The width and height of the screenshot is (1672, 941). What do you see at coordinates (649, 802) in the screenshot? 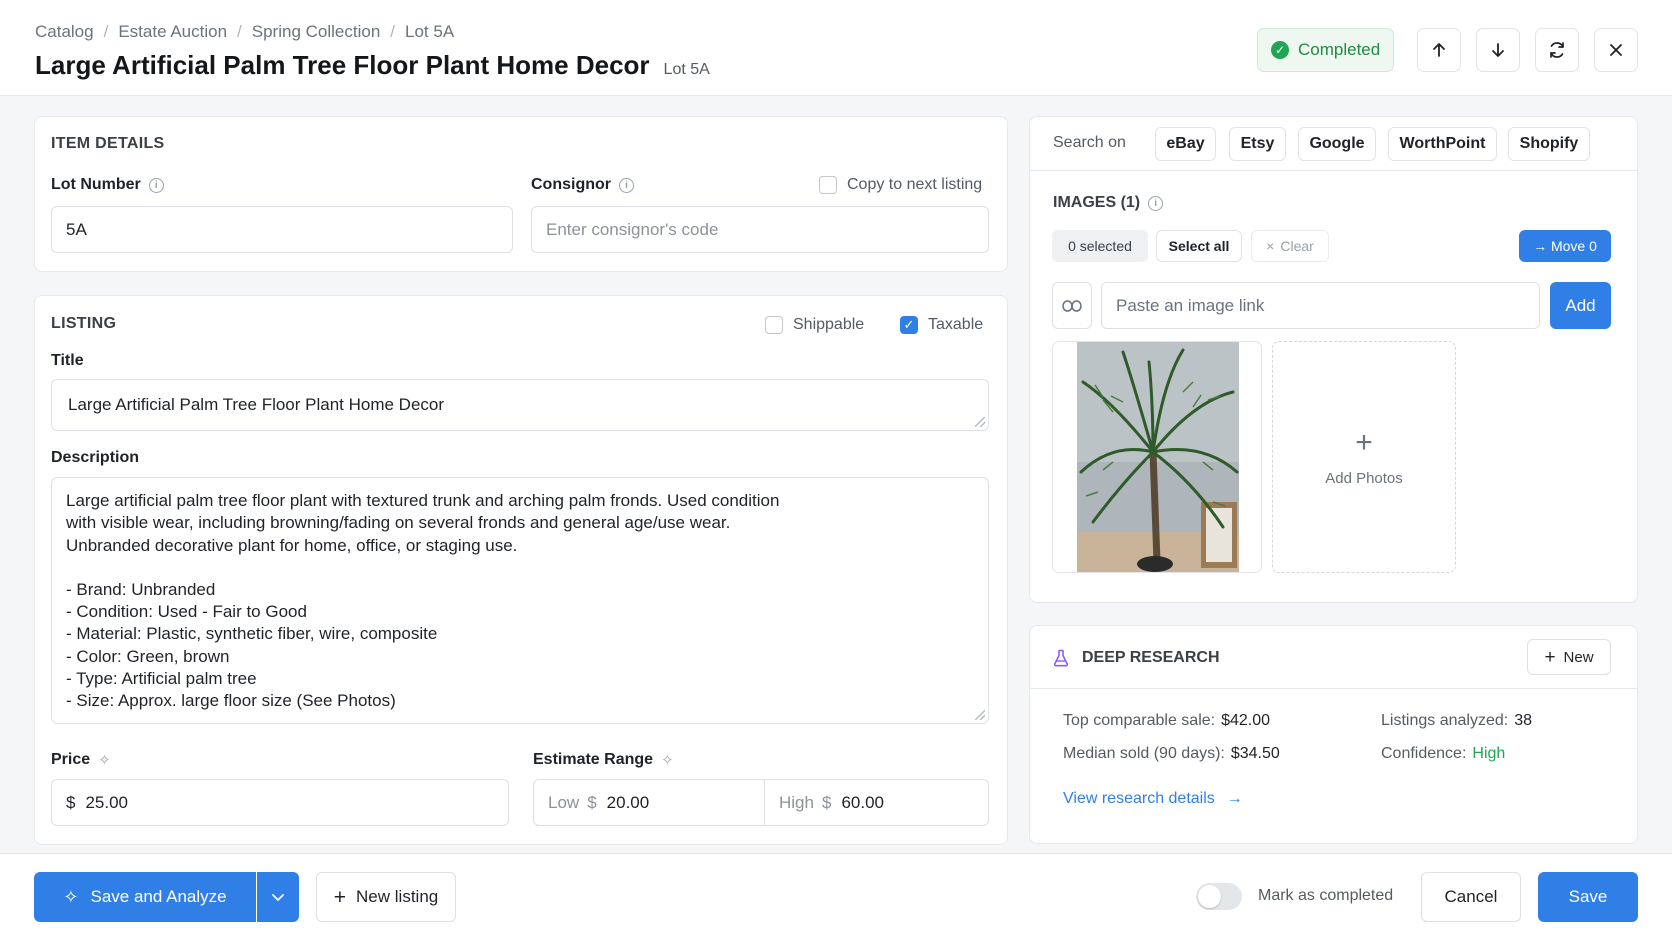
I see `estimate-low-input: Low $ 20.00` at bounding box center [649, 802].